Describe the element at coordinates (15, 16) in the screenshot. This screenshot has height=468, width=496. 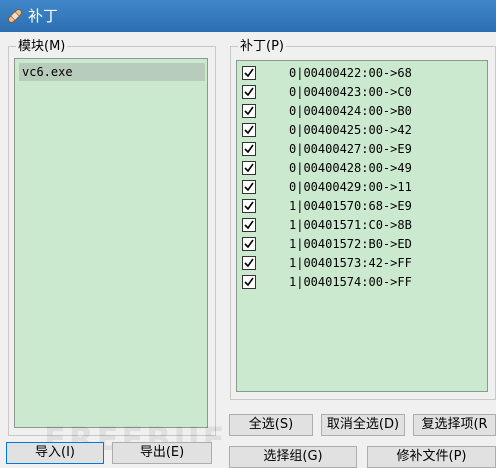
I see `bandage-icon` at that location.